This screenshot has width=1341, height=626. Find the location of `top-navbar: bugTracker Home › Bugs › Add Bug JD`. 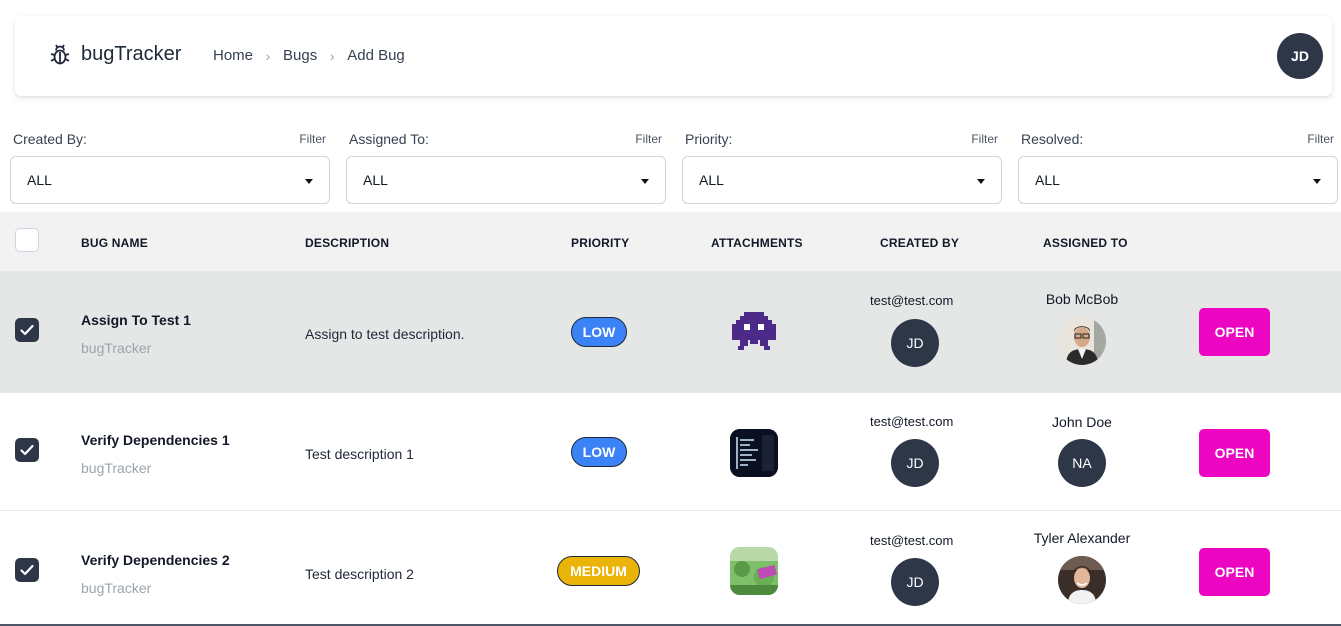

top-navbar: bugTracker Home › Bugs › Add Bug JD is located at coordinates (673, 56).